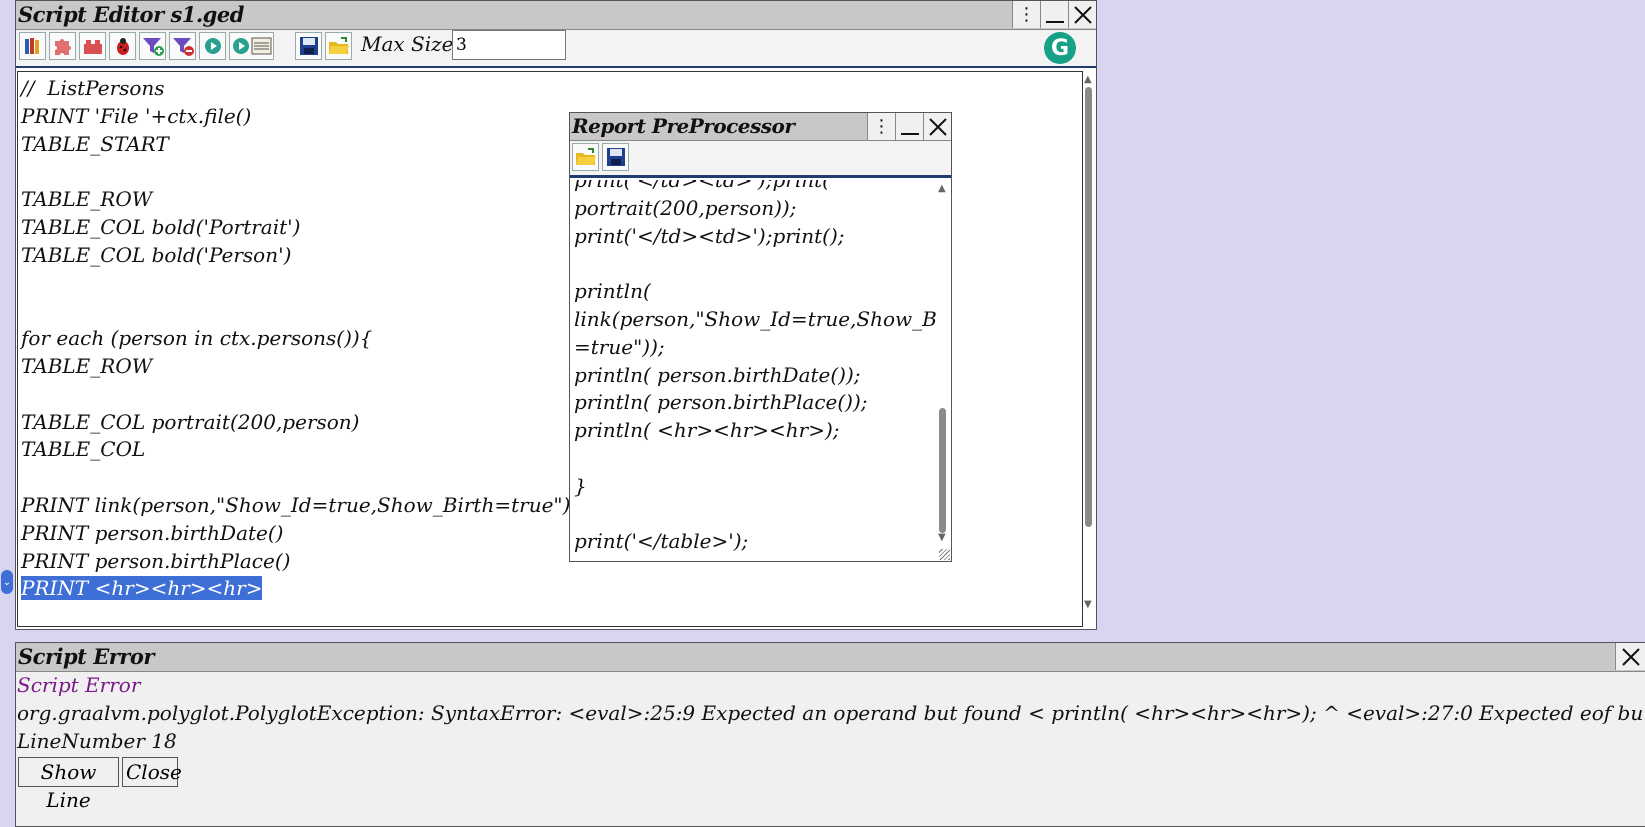  Describe the element at coordinates (295, 534) in the screenshot. I see `code-line: PRINT person.birthDate()` at that location.